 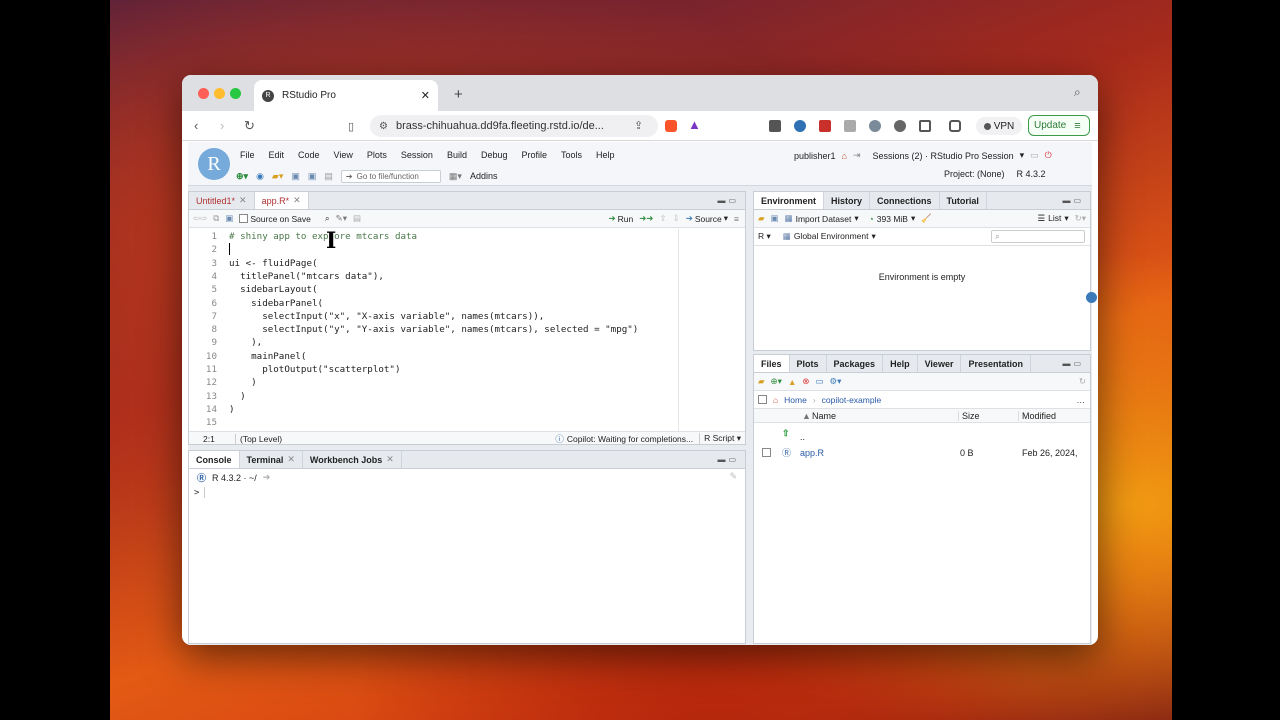 What do you see at coordinates (467, 564) in the screenshot?
I see `console-output: >` at bounding box center [467, 564].